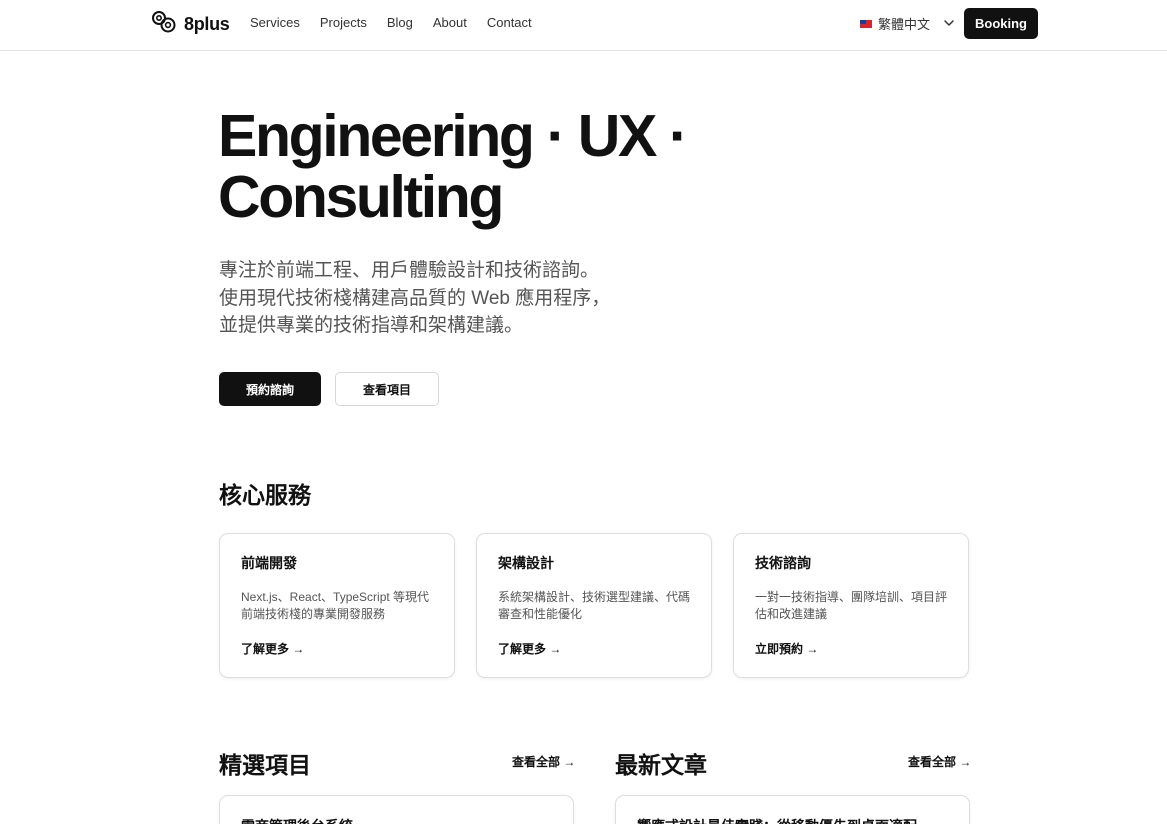 Image resolution: width=1167 pixels, height=824 pixels. I want to click on service-card-desc: 系統架構設計、技術選型建議、代碼審查和性能優化, so click(594, 605).